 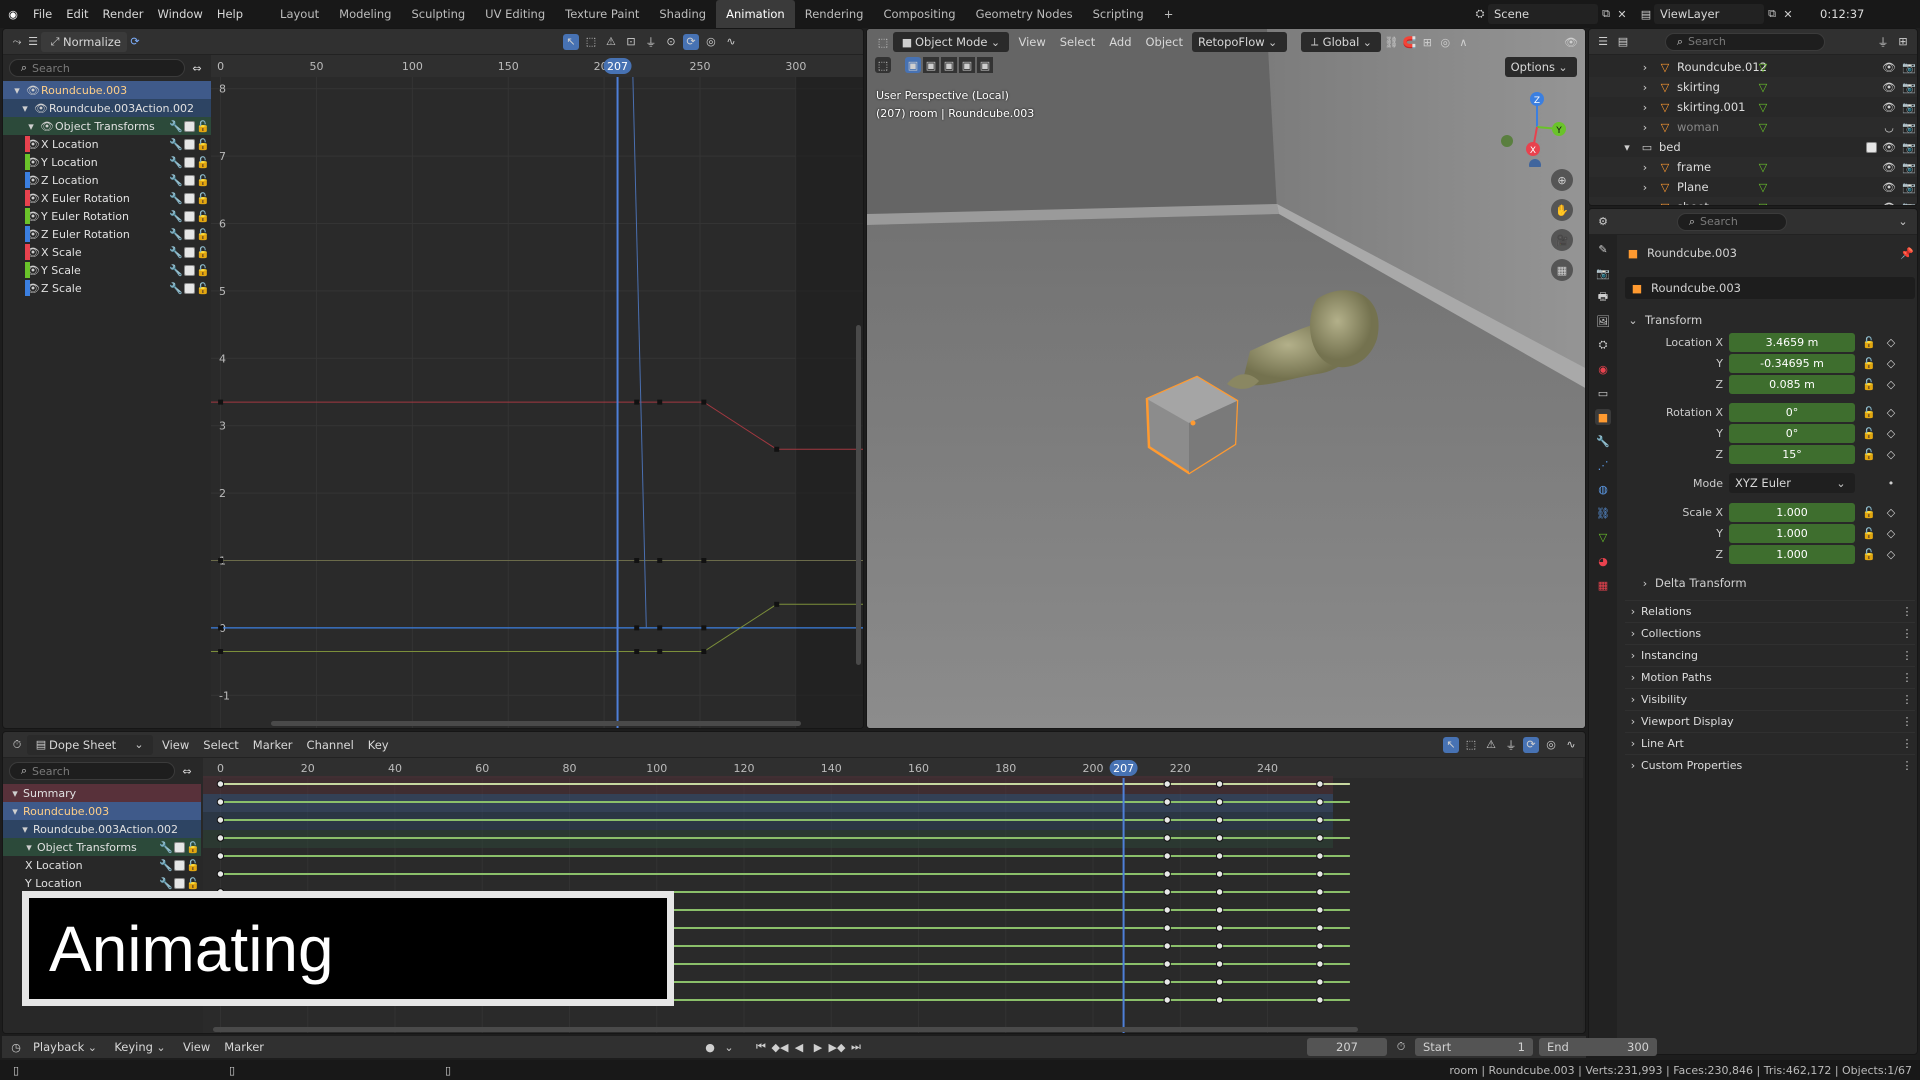 I want to click on panel-instancing: › Instancing ⋮, so click(x=1770, y=655).